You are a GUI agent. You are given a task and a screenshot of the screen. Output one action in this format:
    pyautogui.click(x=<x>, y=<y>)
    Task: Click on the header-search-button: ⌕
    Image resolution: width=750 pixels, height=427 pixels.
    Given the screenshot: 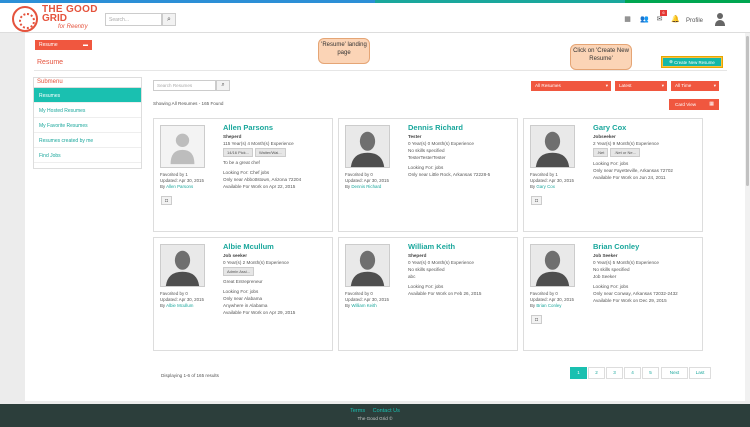 What is the action you would take?
    pyautogui.click(x=169, y=19)
    